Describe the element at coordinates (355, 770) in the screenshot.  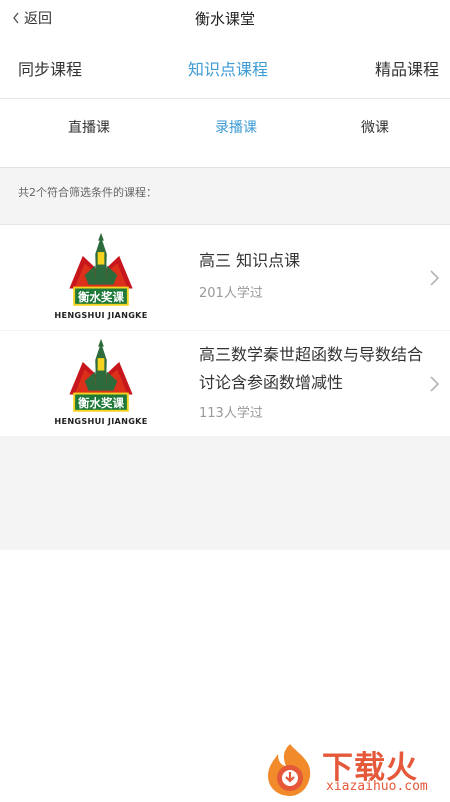
I see `watermark: 下载火 xiazaihuo.com` at that location.